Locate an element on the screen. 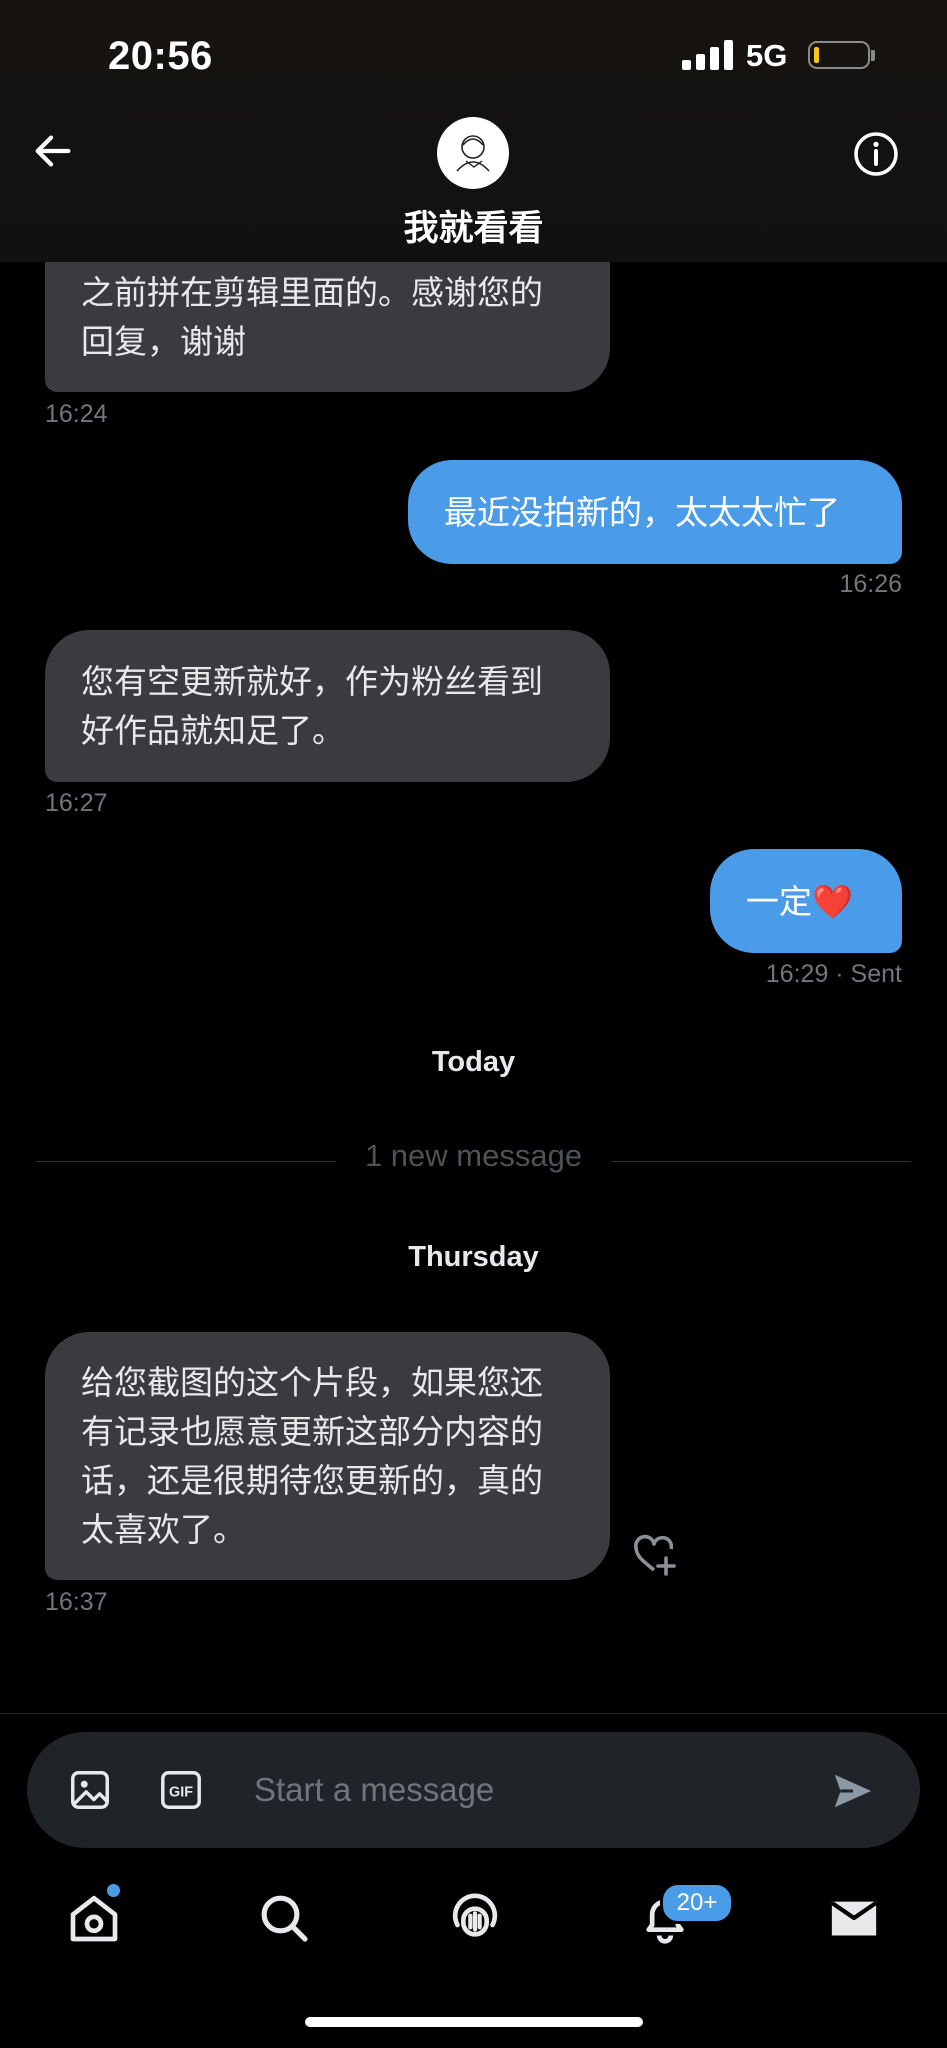 This screenshot has height=2048, width=947. image-icon is located at coordinates (90, 1790).